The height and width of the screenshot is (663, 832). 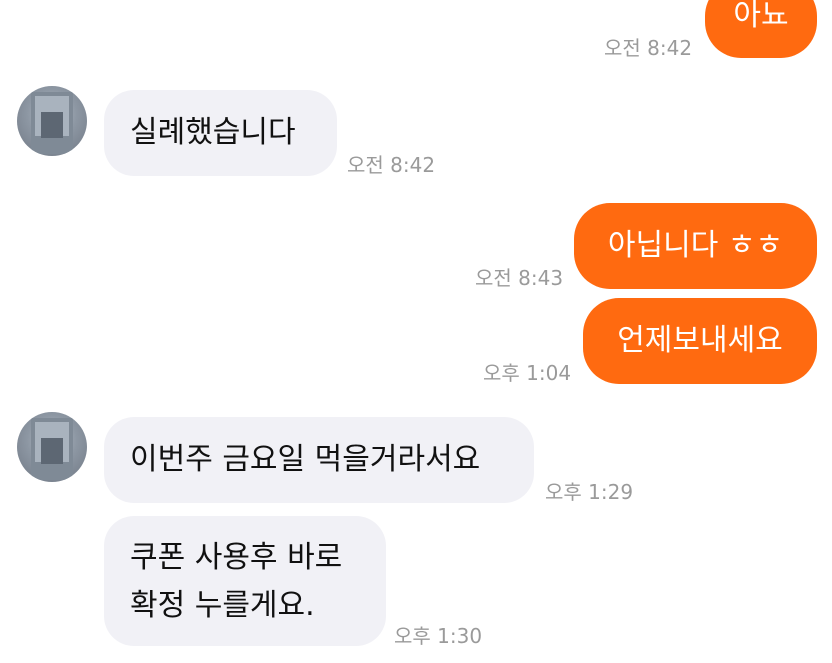 I want to click on message-timestamp: 오전 8:43, so click(x=519, y=278).